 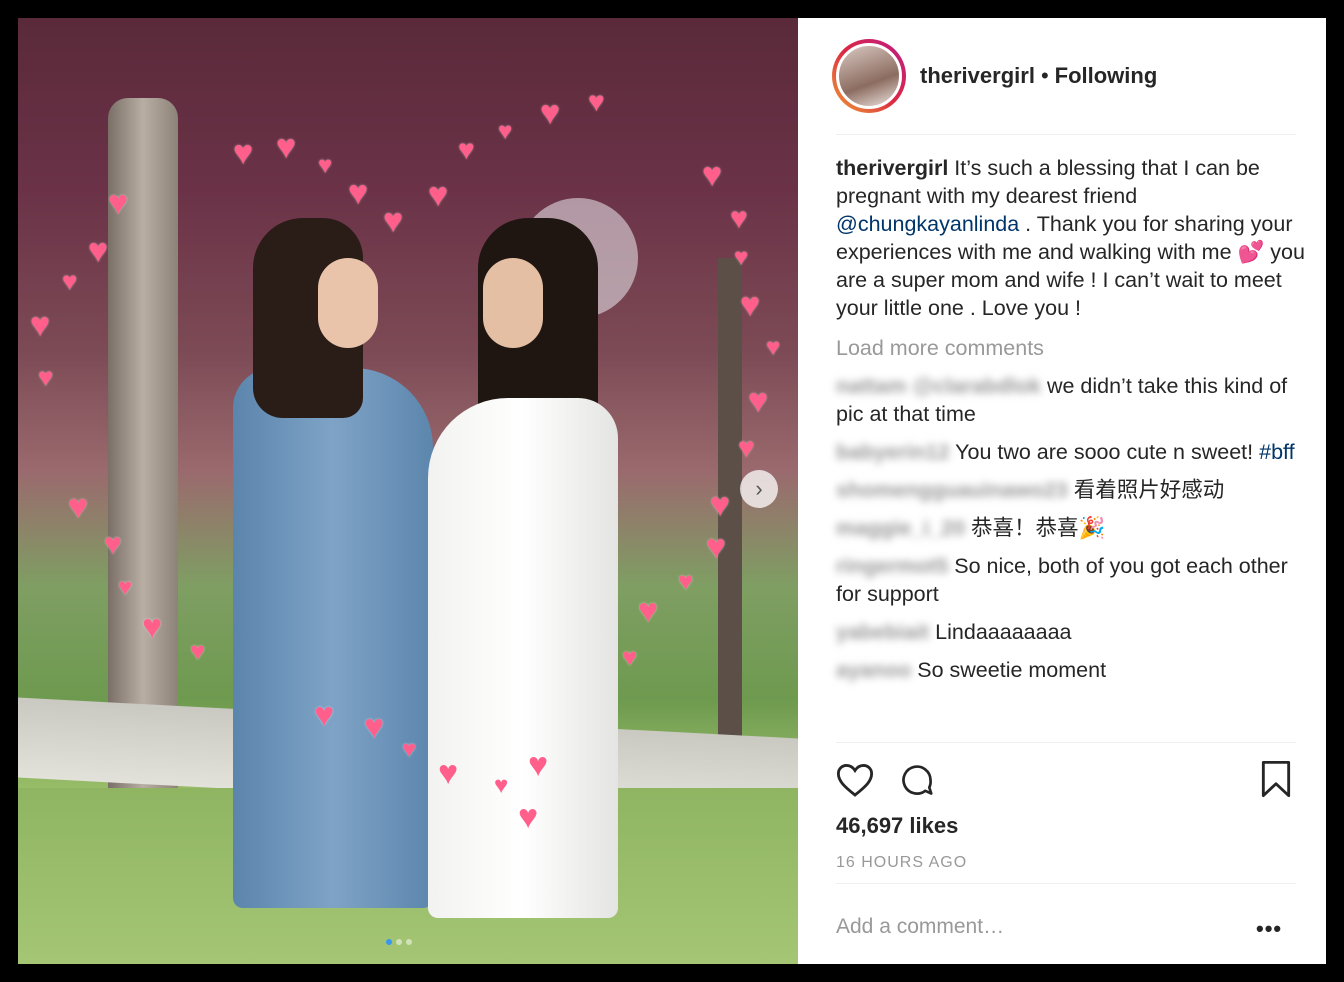 I want to click on header-username: therivergirl, so click(x=977, y=76).